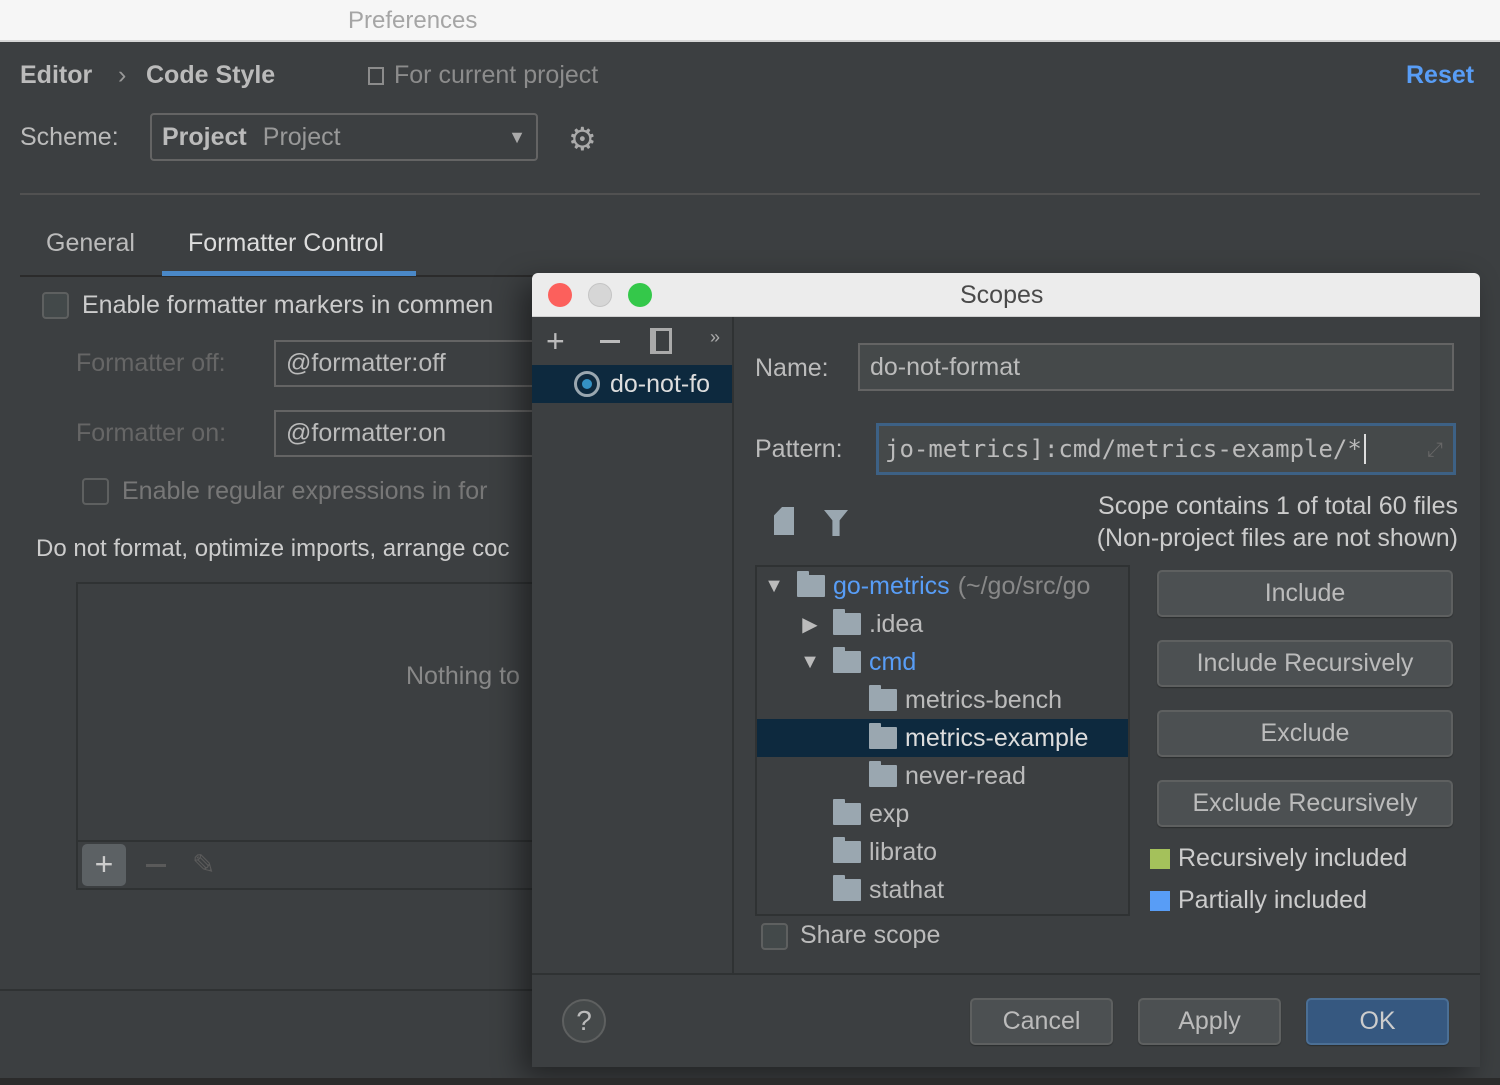  What do you see at coordinates (286, 243) in the screenshot?
I see `tab-formatter-control: Formatter Control` at bounding box center [286, 243].